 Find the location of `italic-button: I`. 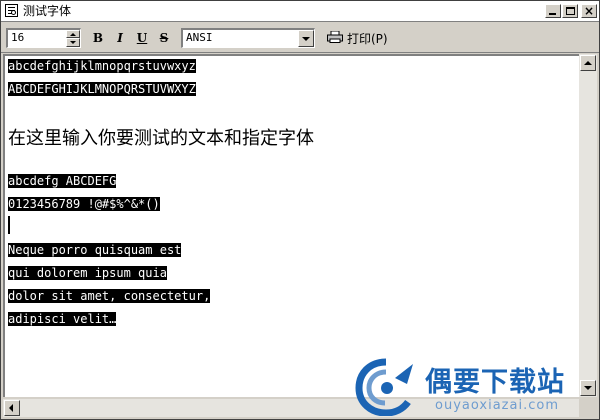

italic-button: I is located at coordinates (120, 38).